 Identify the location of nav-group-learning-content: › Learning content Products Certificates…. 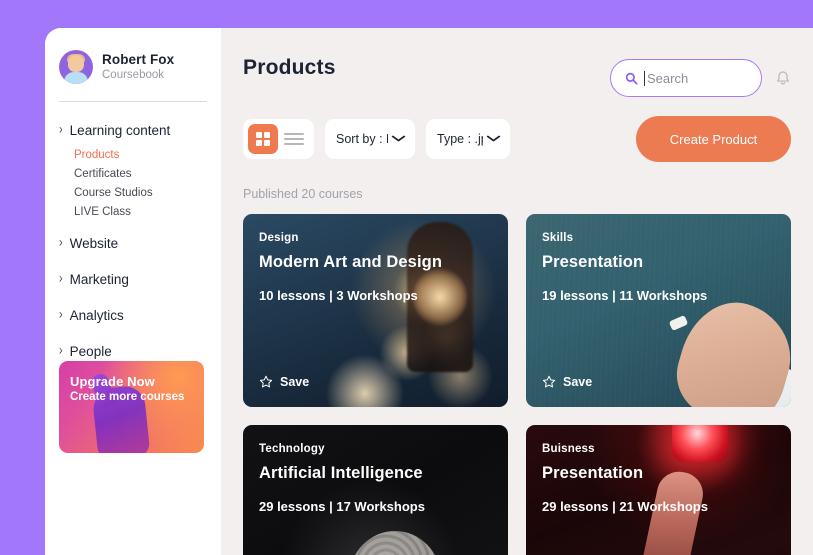
(140, 169).